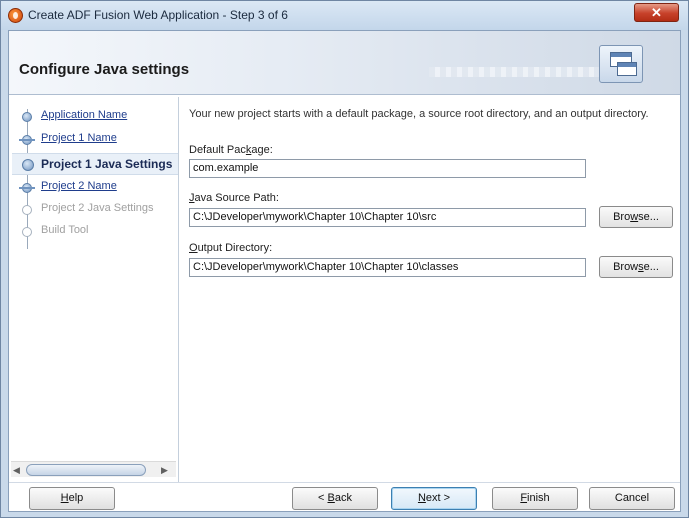 This screenshot has width=689, height=518. Describe the element at coordinates (79, 186) in the screenshot. I see `step-label: Project 2 Name` at that location.